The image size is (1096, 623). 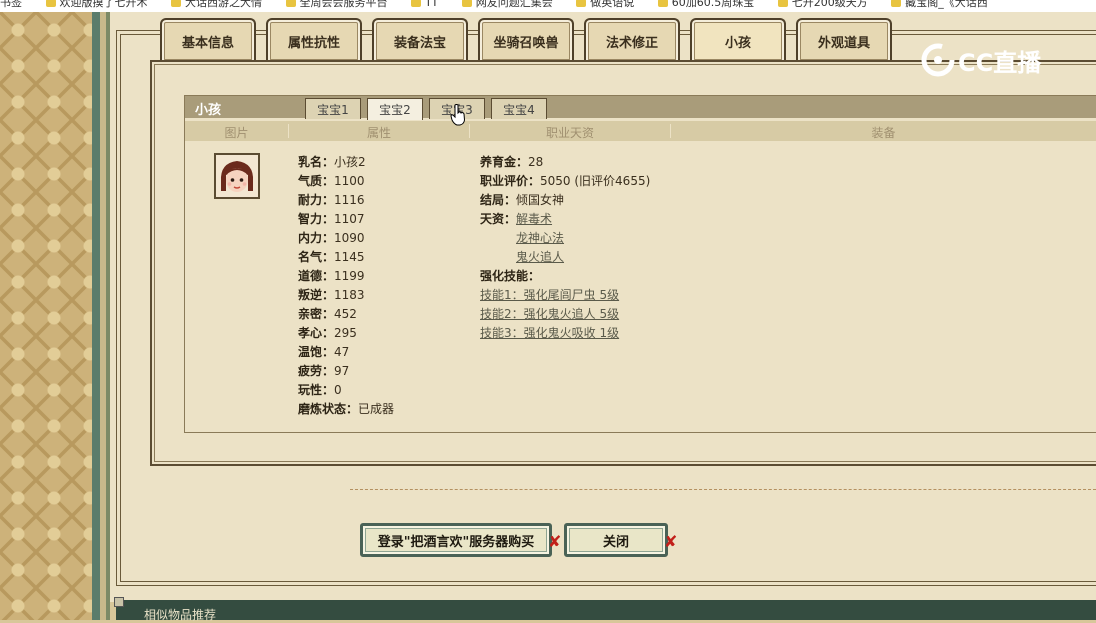 I want to click on info-row-skill: 技能3：强化鬼火吸收 1级, so click(x=565, y=333).